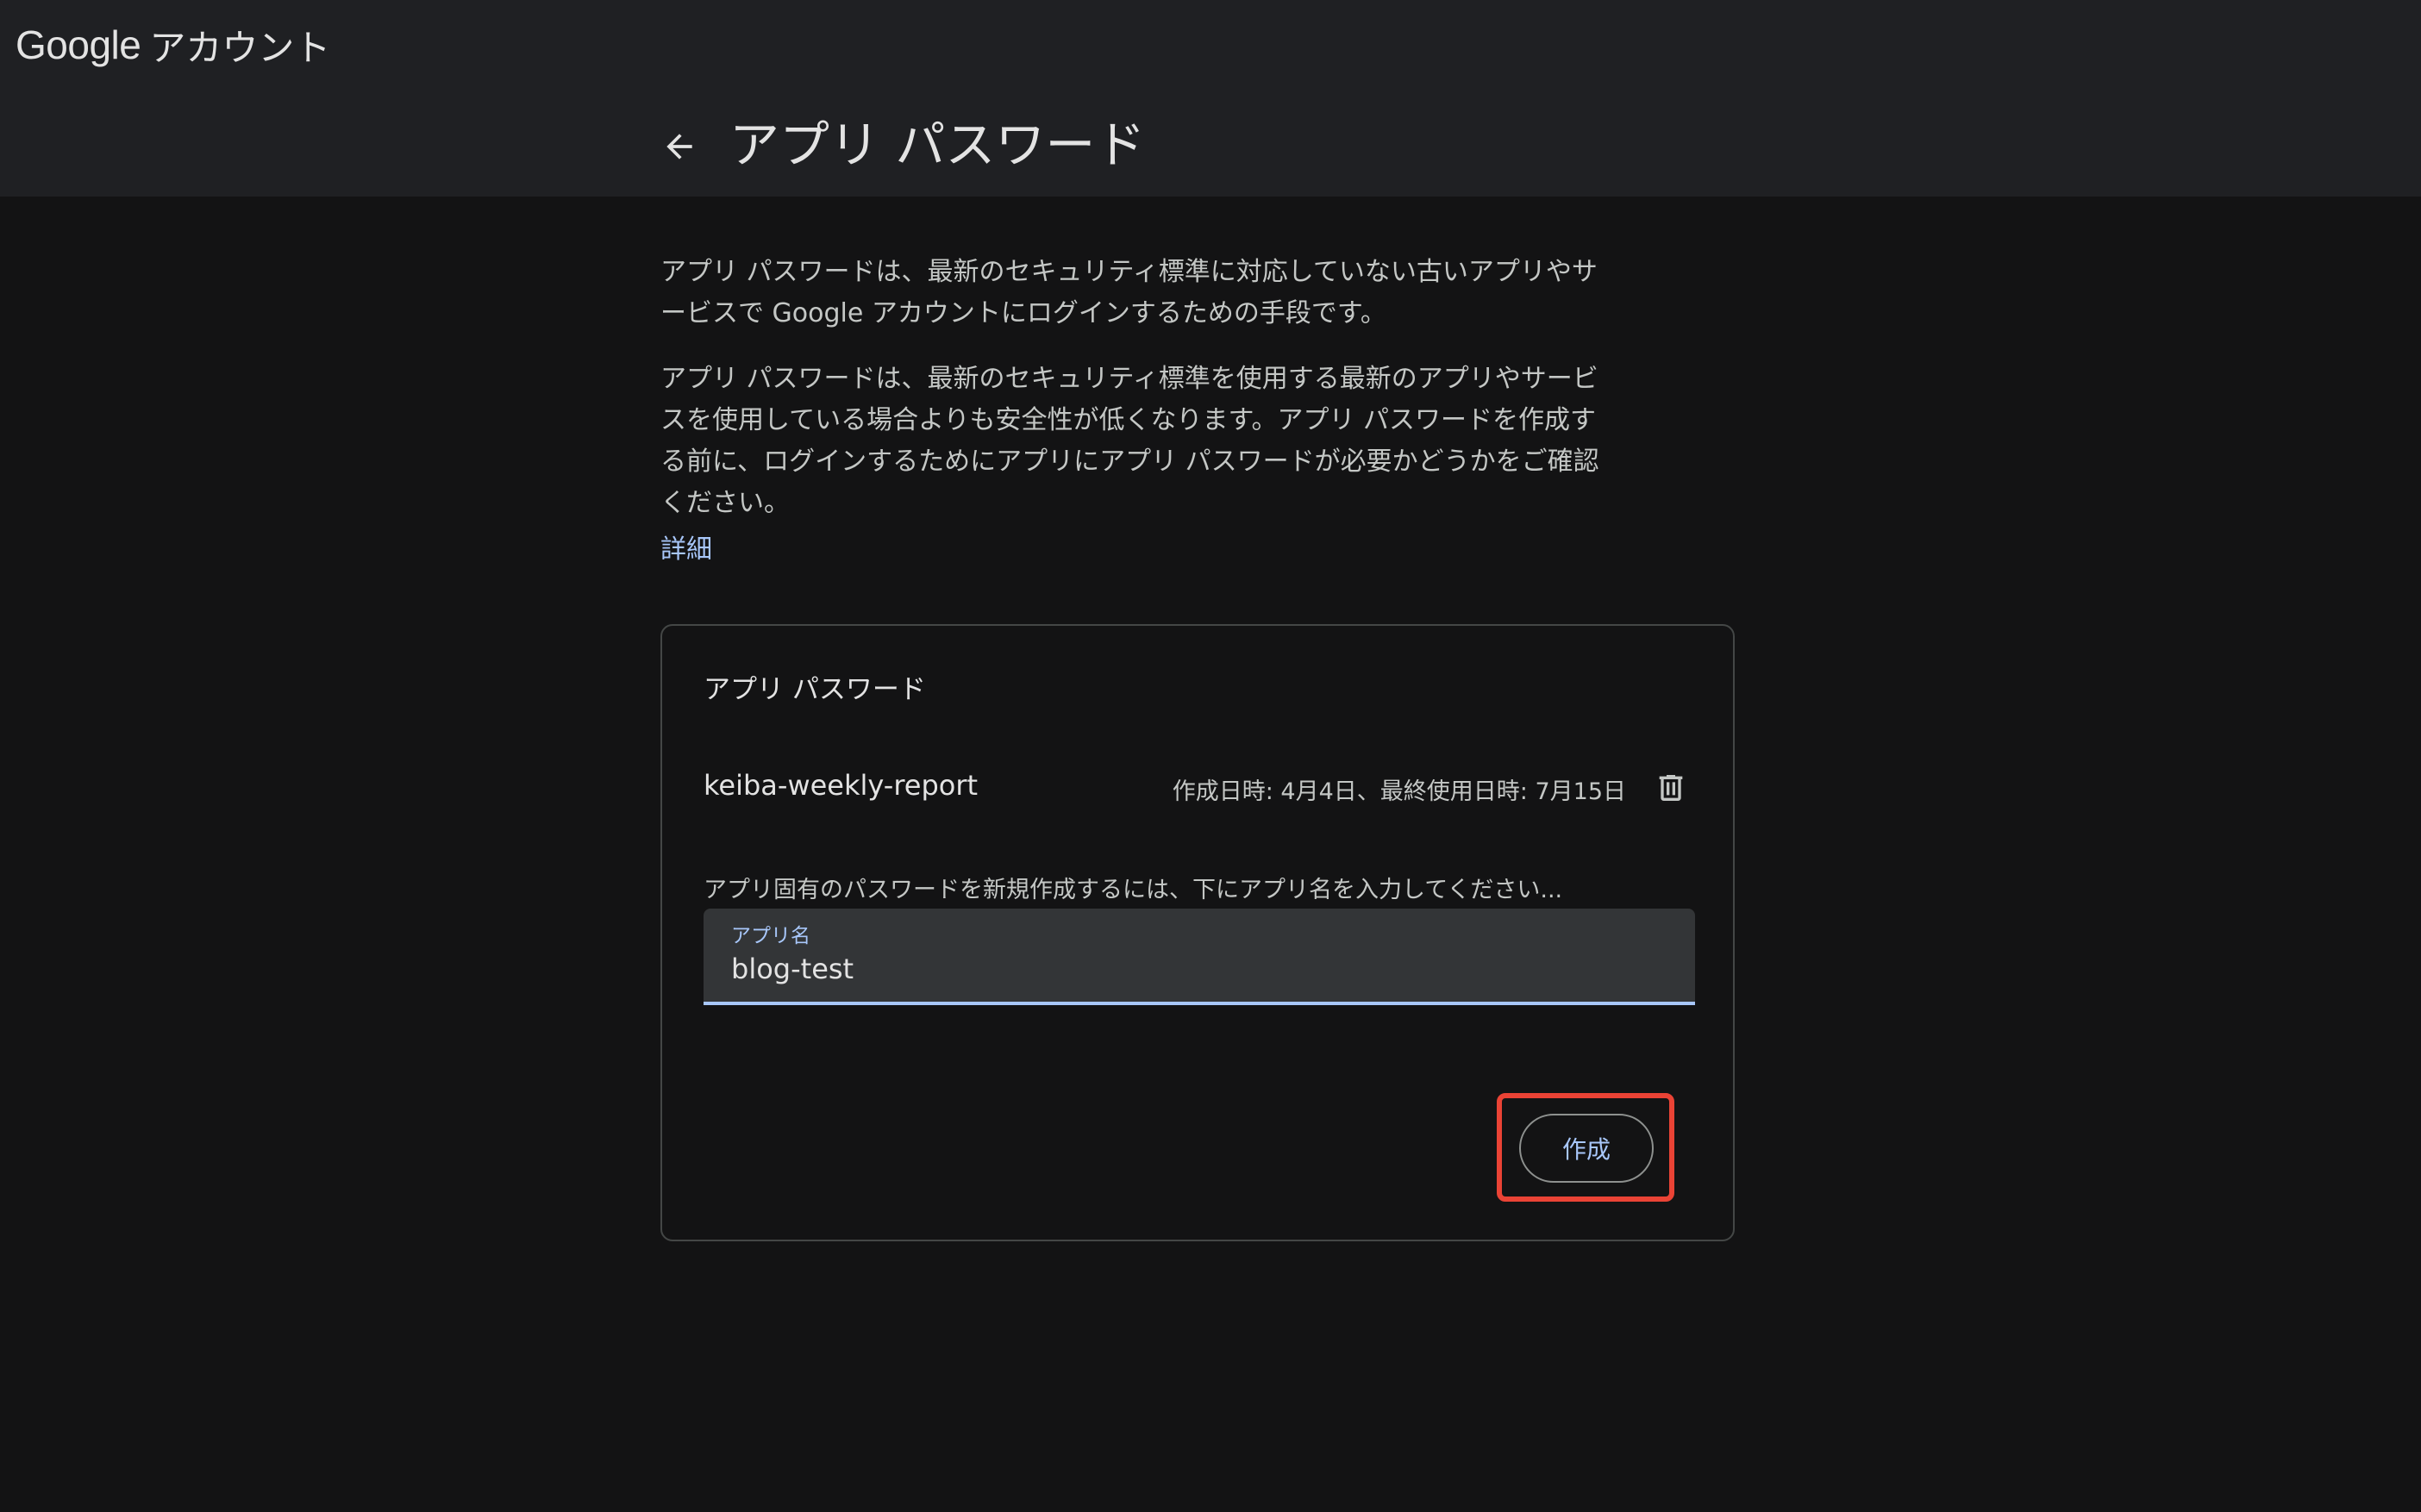 The width and height of the screenshot is (2421, 1512). What do you see at coordinates (938, 145) in the screenshot?
I see `page-title: アプリ パスワード` at bounding box center [938, 145].